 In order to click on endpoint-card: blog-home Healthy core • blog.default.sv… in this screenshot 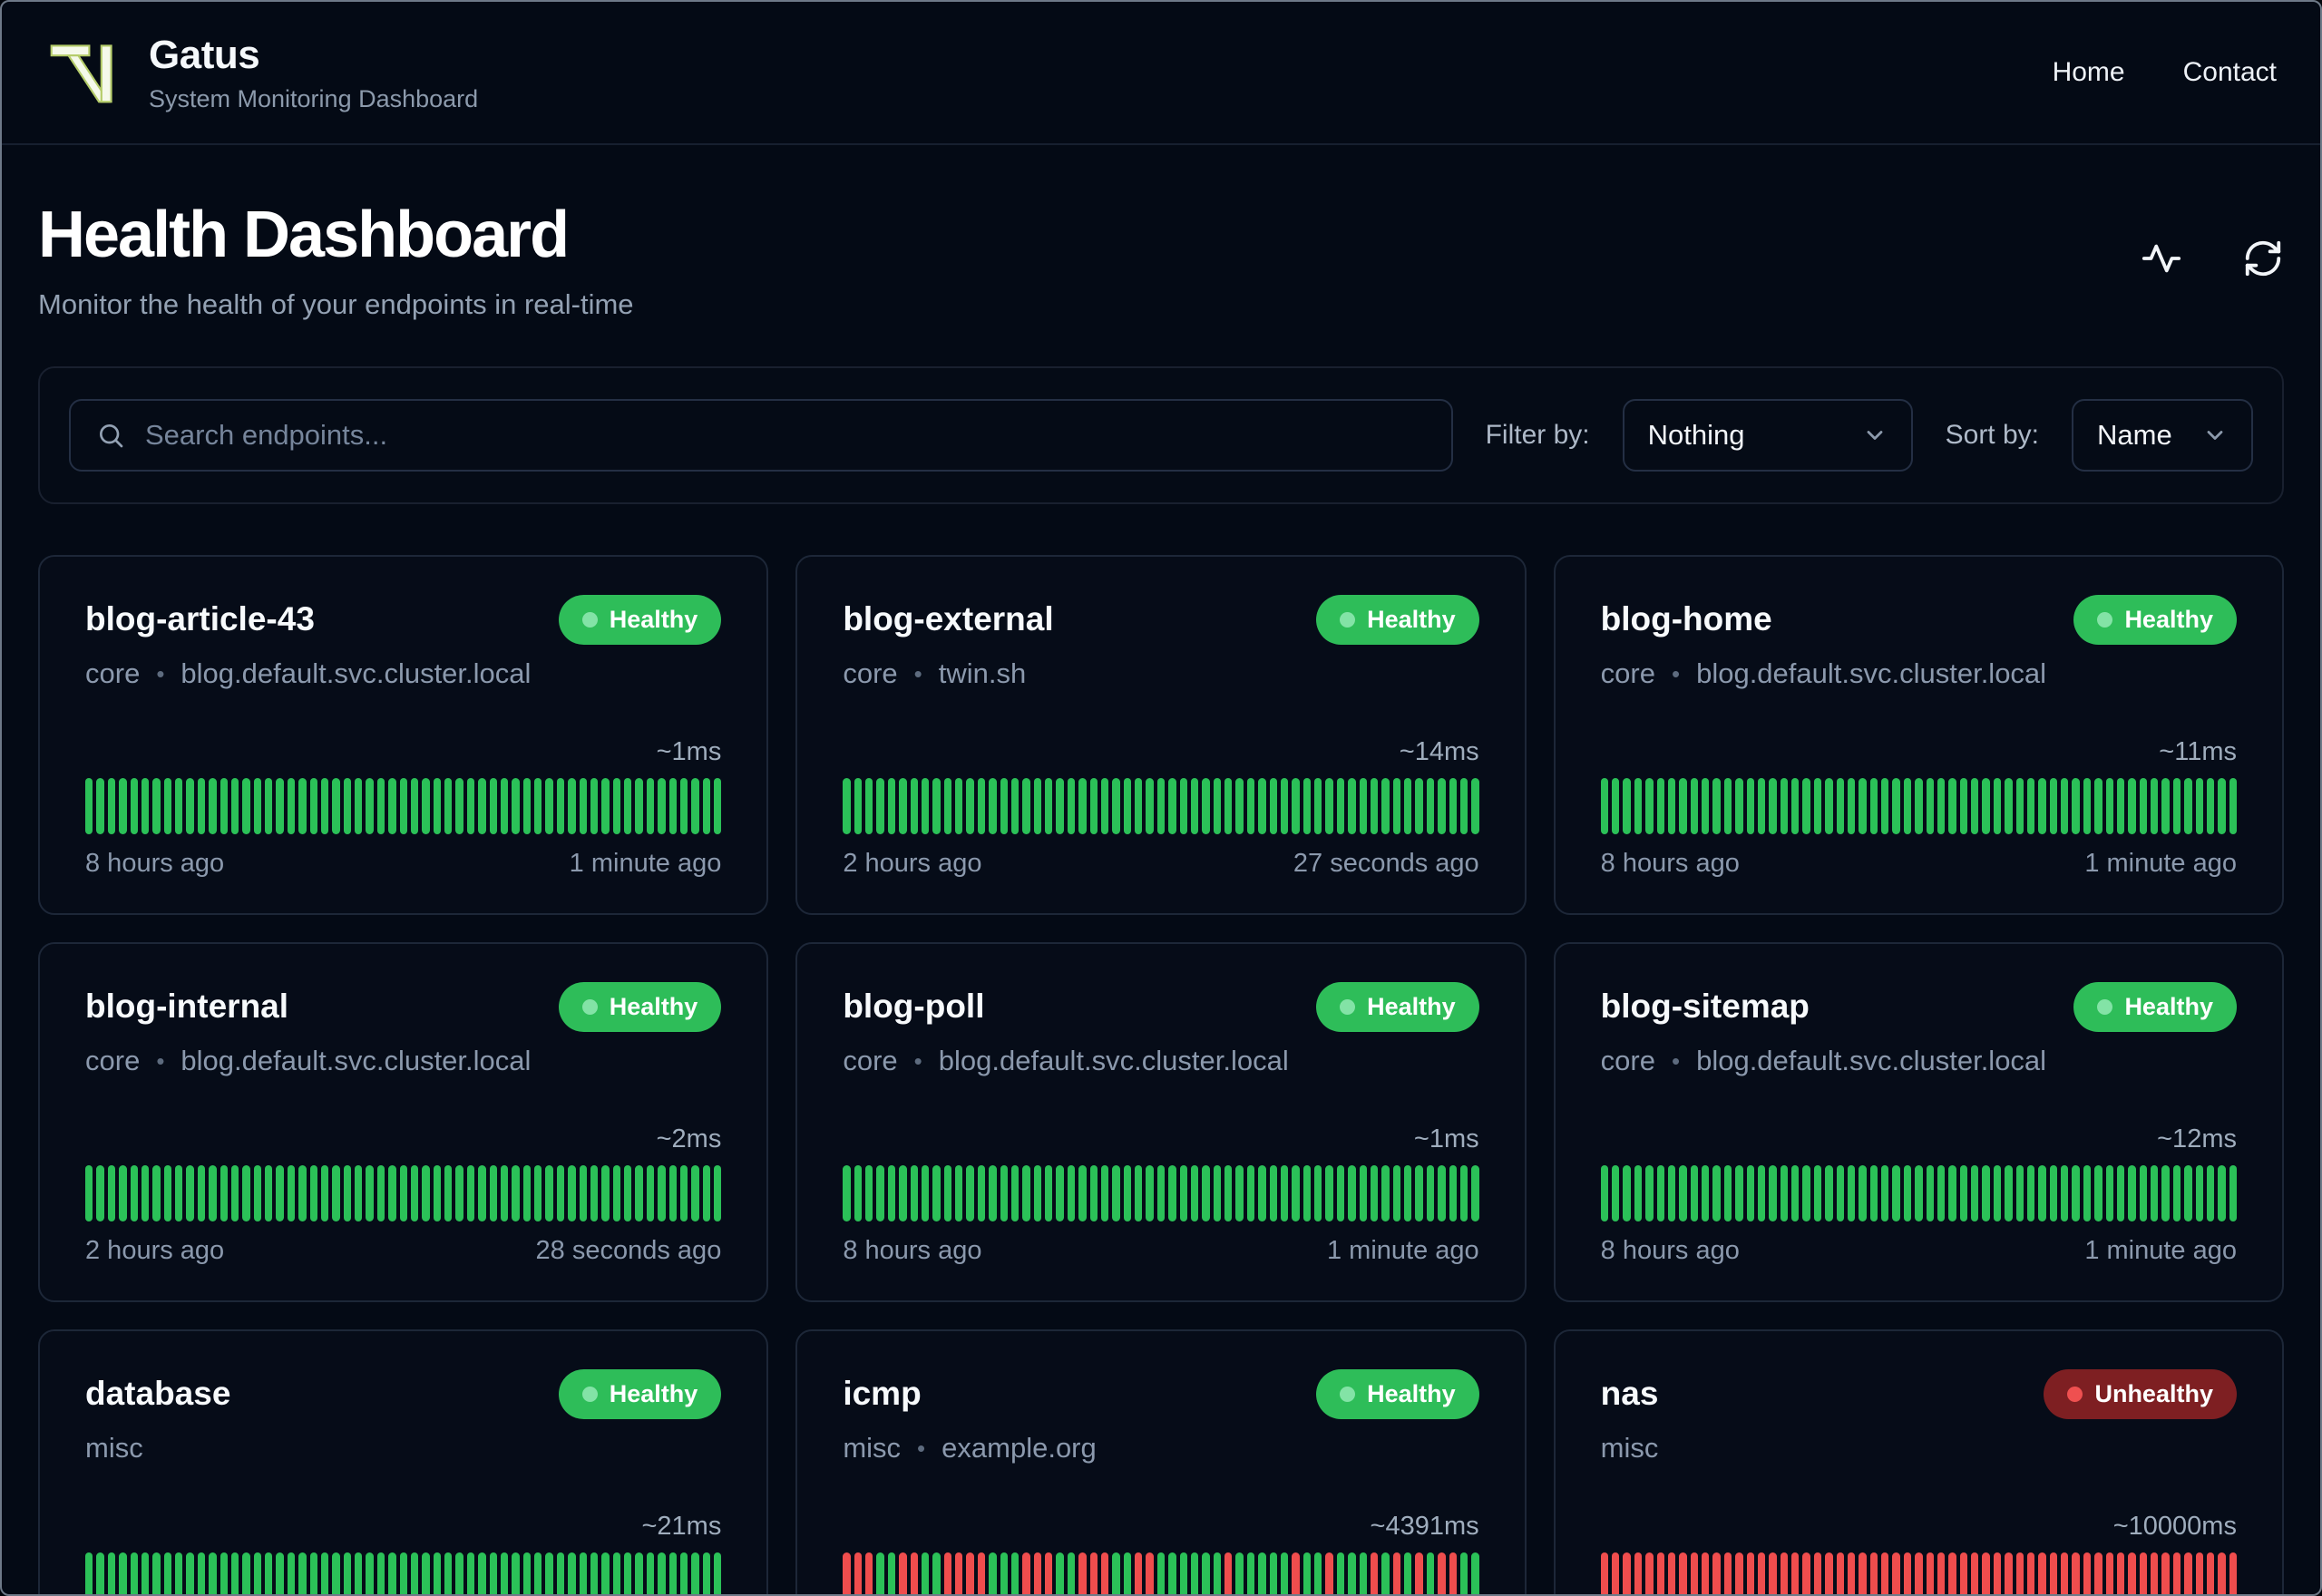, I will do `click(1918, 735)`.